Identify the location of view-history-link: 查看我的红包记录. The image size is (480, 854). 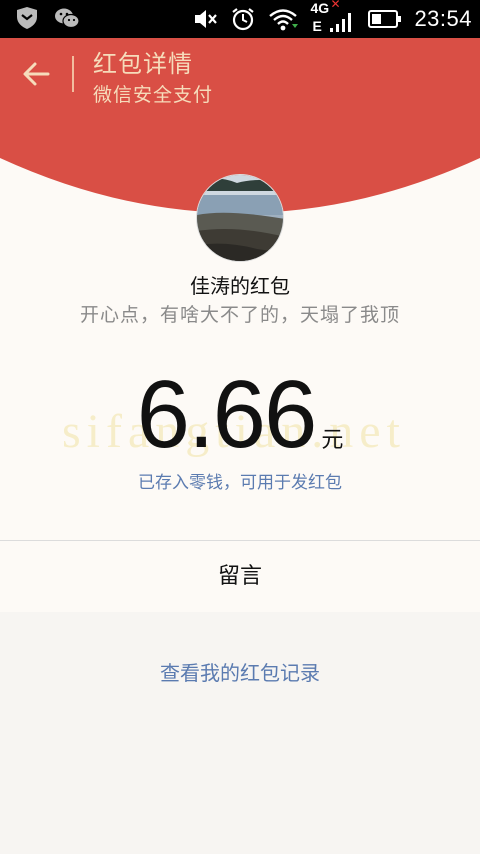
(240, 671).